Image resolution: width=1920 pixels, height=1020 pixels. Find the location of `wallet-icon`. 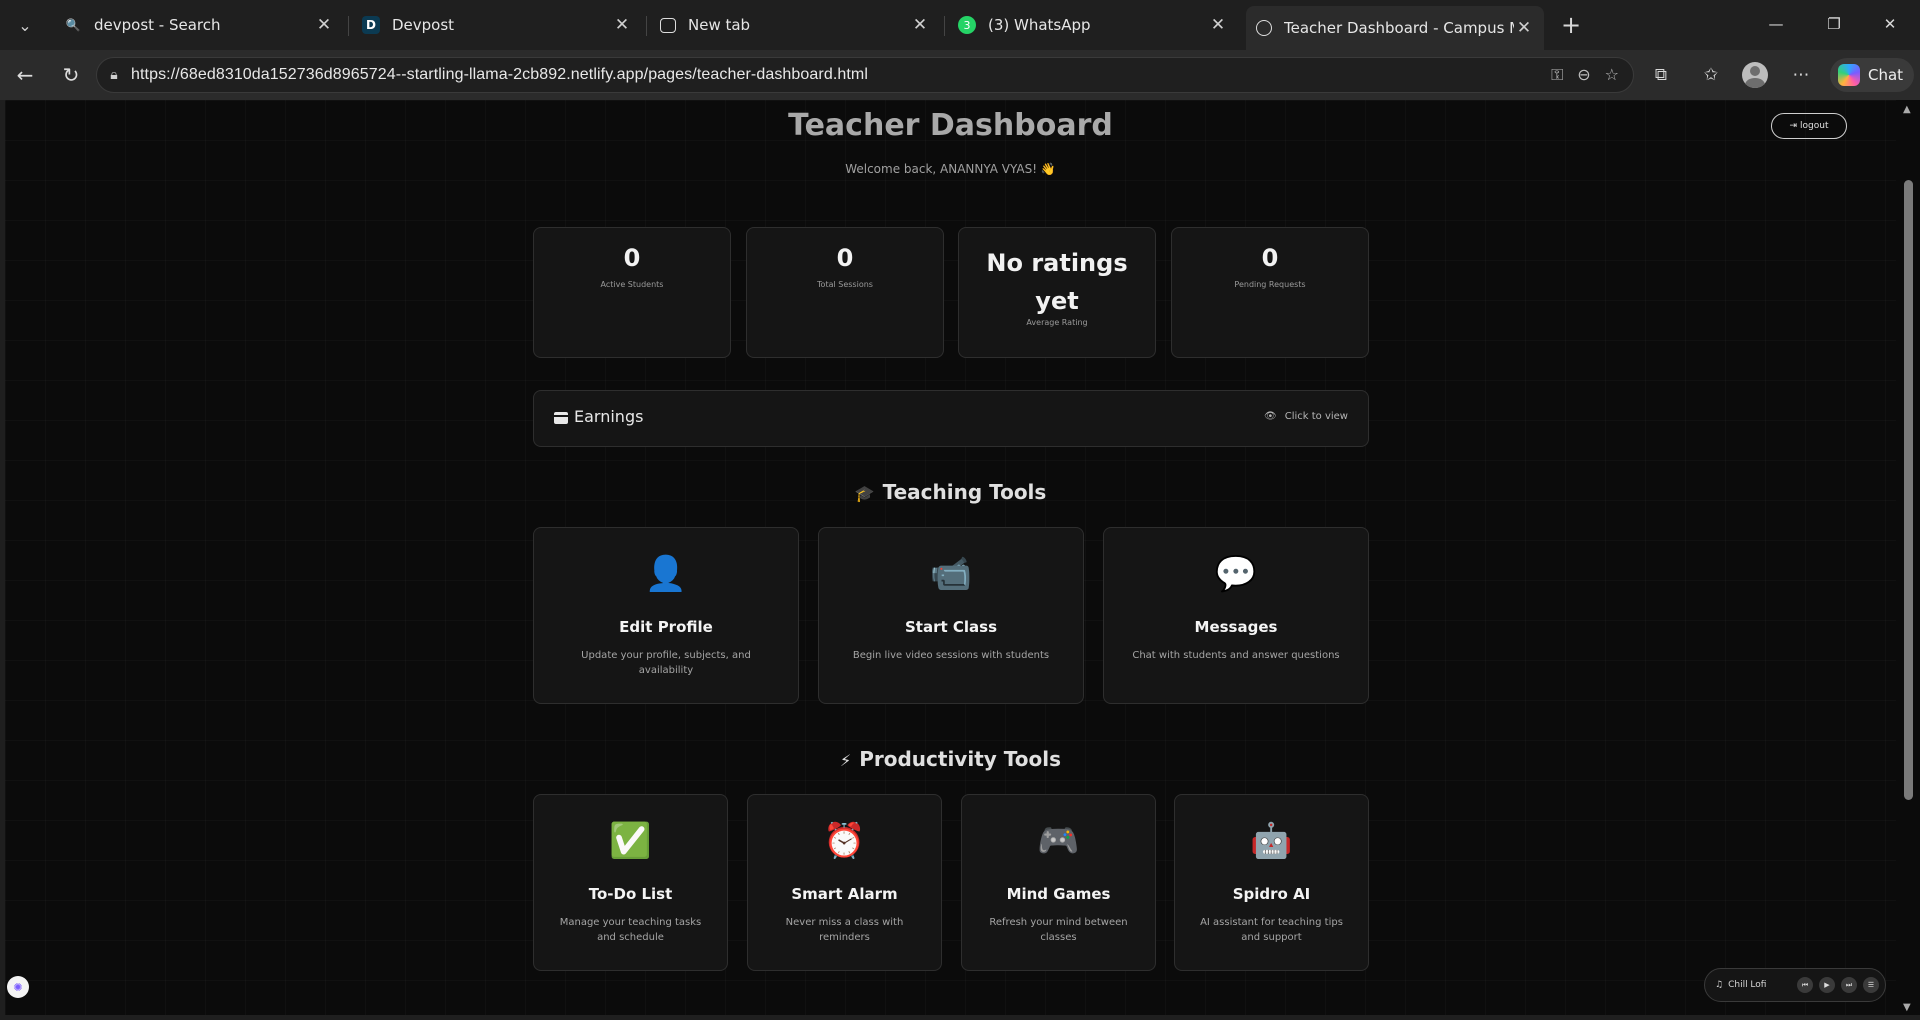

wallet-icon is located at coordinates (561, 418).